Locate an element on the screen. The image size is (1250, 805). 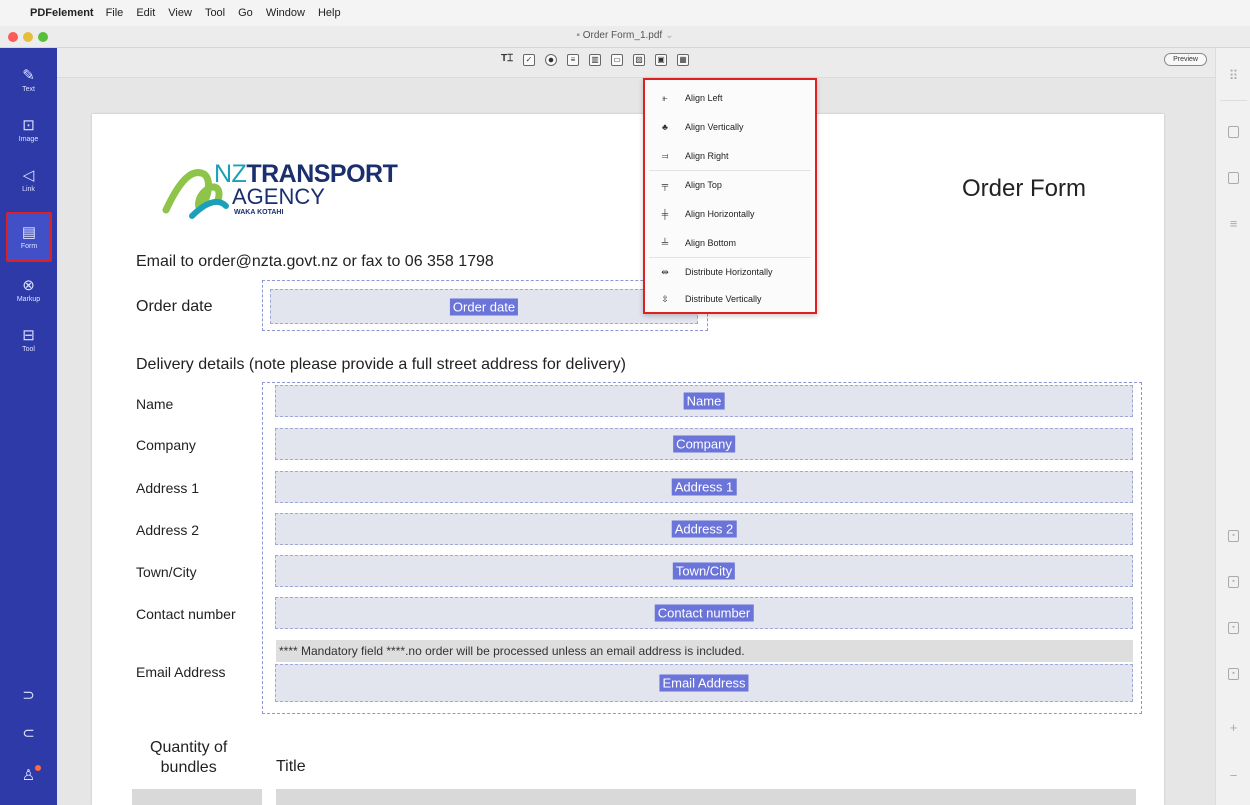
thumbnails-icon: ⠿ is located at coordinates (1233, 75).